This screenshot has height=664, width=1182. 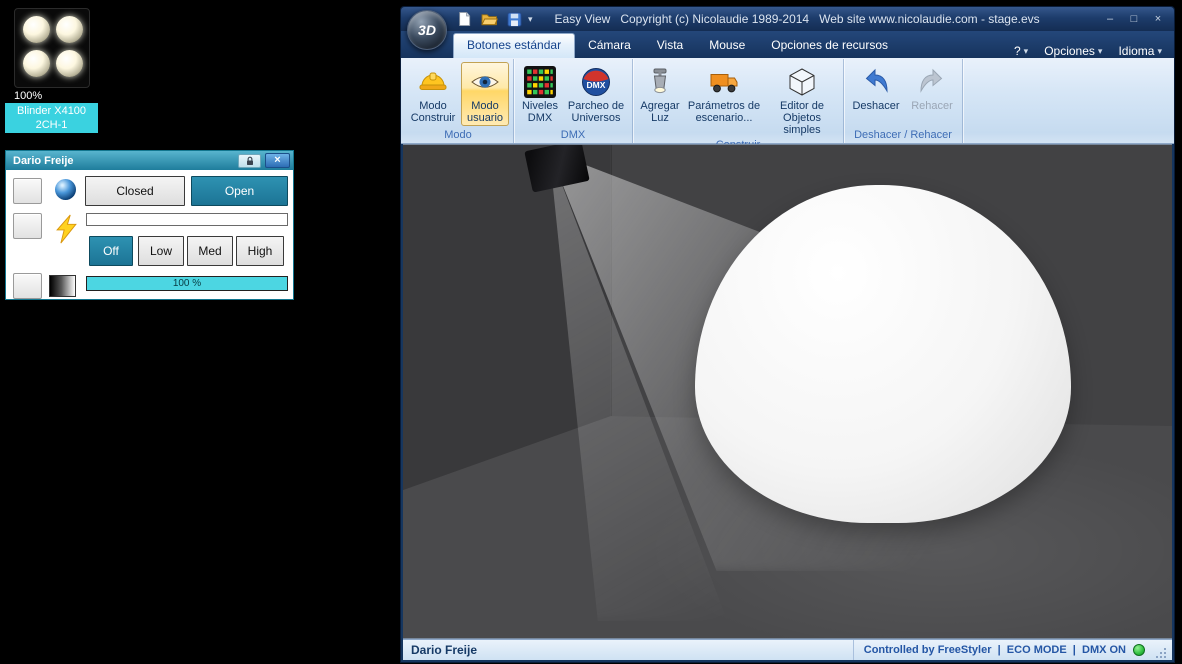 I want to click on level-value-bar, so click(x=187, y=219).